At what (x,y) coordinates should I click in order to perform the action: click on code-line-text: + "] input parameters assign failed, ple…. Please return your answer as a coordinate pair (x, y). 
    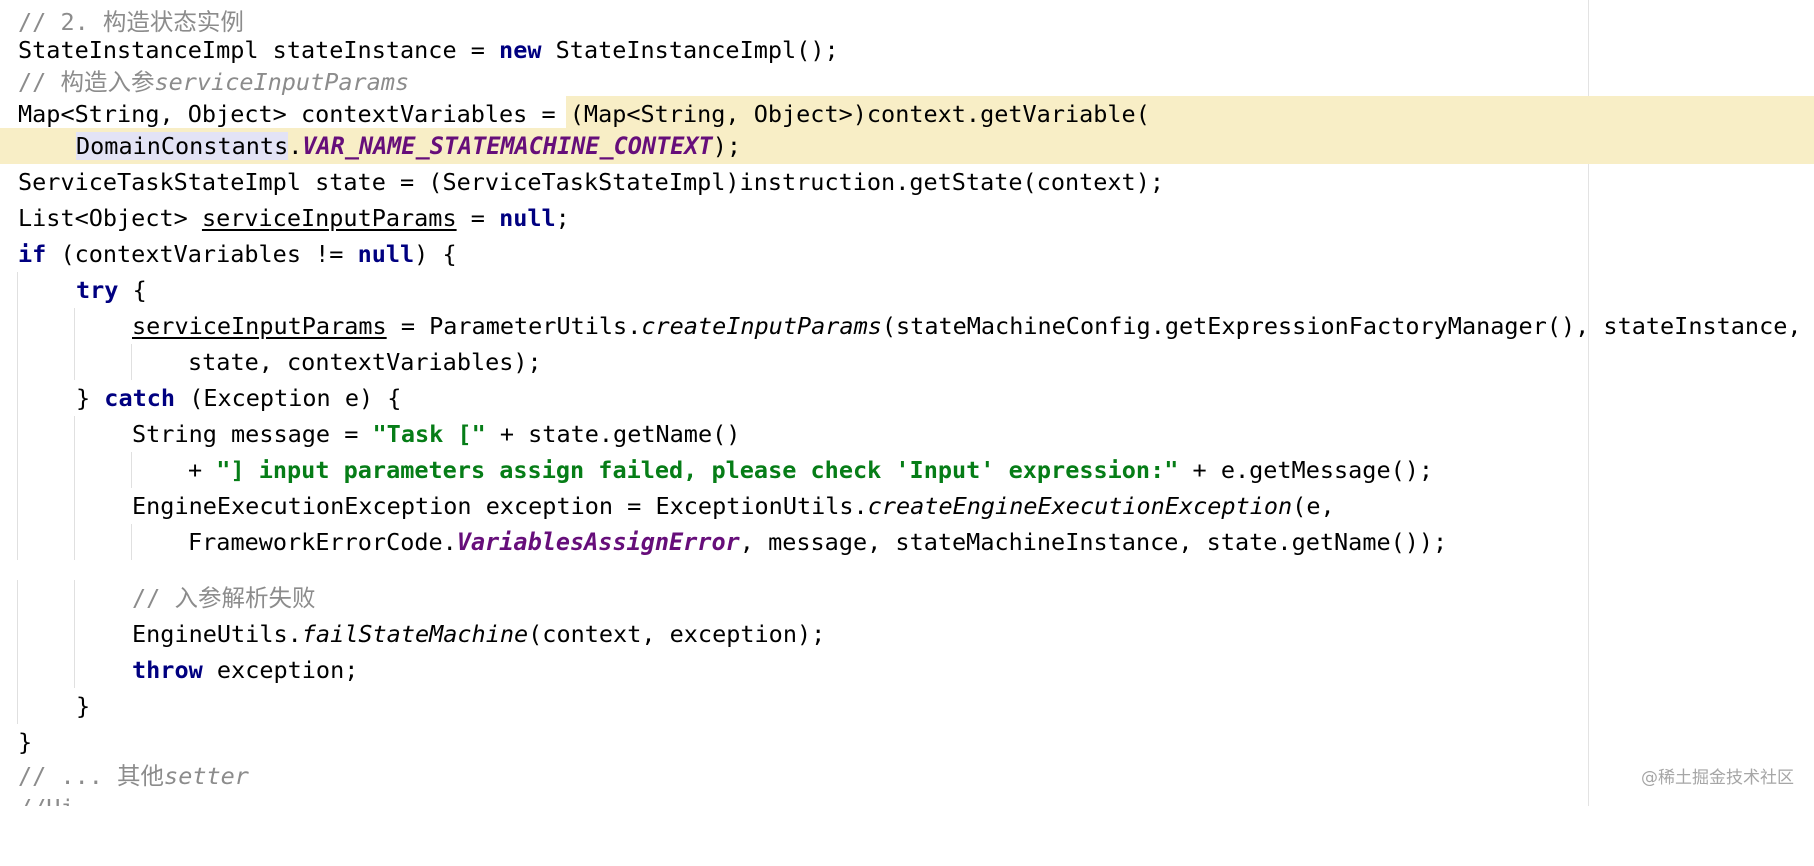
    Looking at the image, I should click on (811, 470).